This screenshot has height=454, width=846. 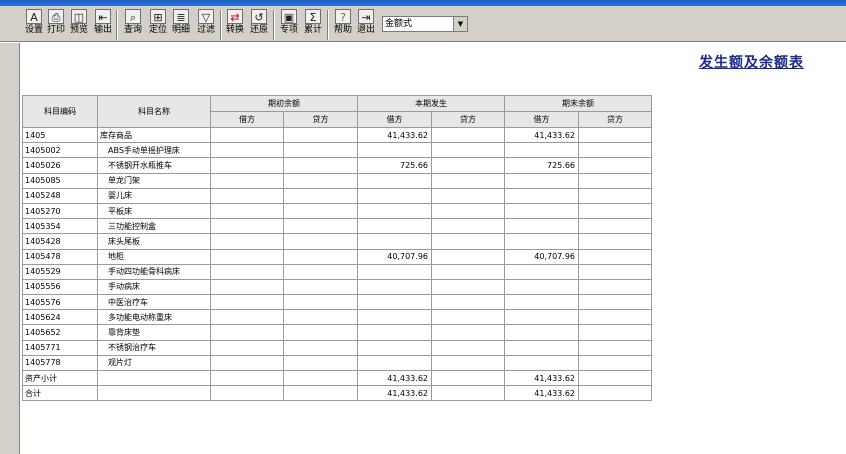 What do you see at coordinates (56, 25) in the screenshot?
I see `print-button: ⎙ 打印` at bounding box center [56, 25].